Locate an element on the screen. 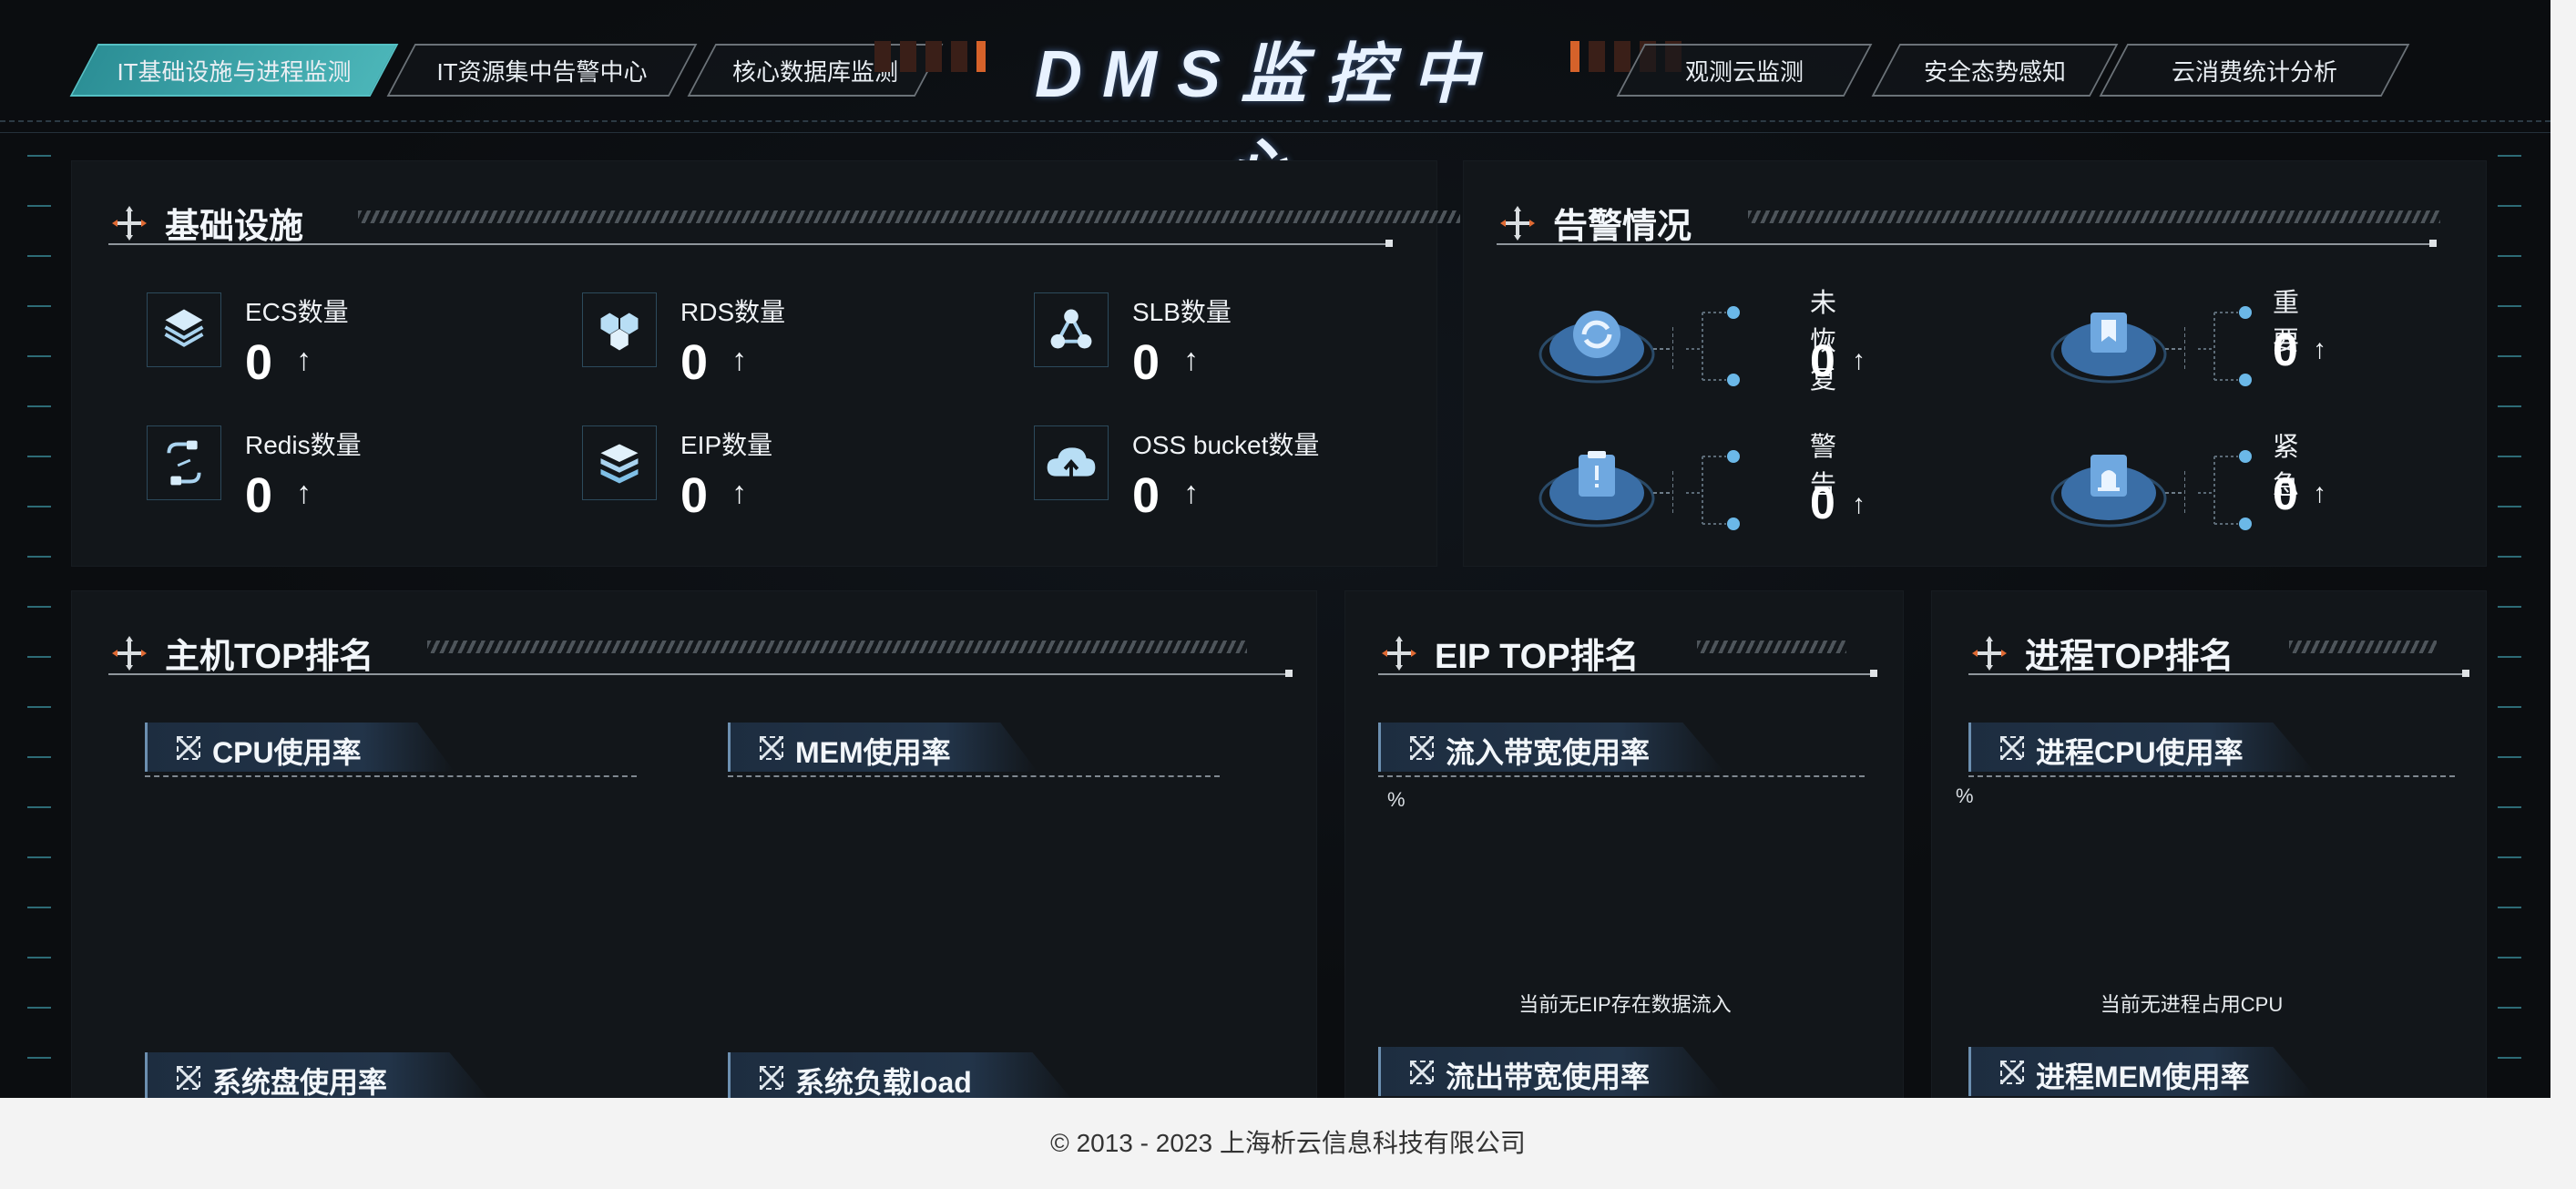 The image size is (2576, 1189). eip-top-title: EIP TOP排名 is located at coordinates (1538, 657).